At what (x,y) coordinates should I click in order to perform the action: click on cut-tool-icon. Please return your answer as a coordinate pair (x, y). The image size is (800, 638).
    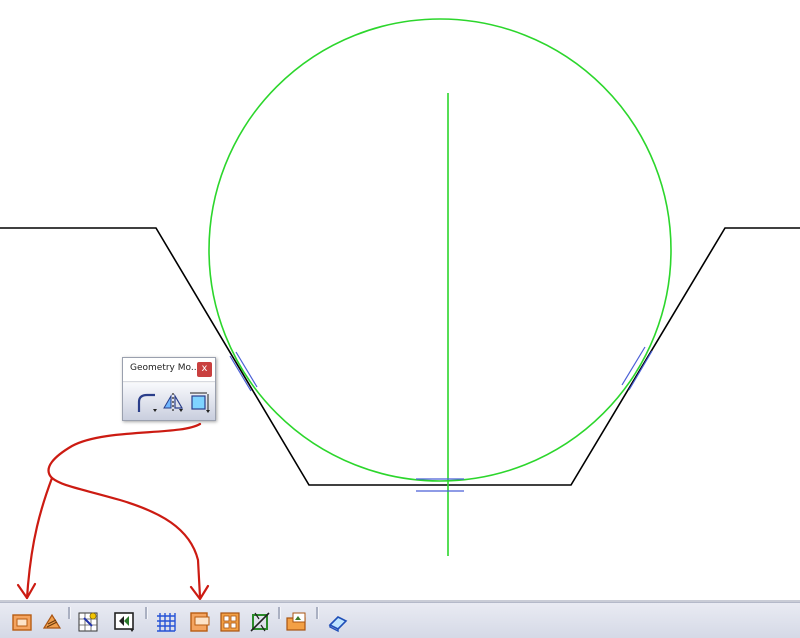
    Looking at the image, I should click on (260, 622).